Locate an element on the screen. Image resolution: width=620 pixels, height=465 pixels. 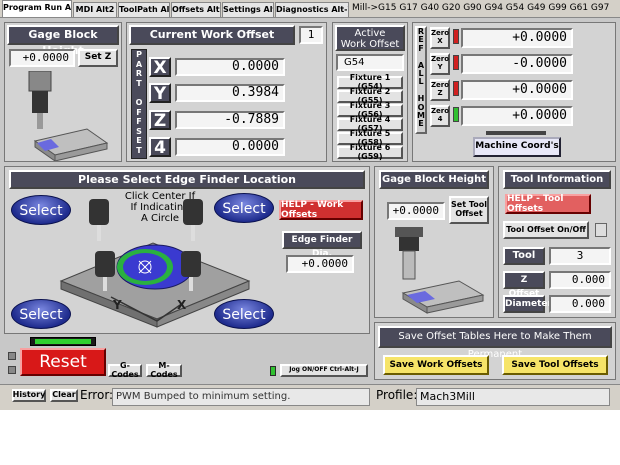
work-offset-4: 0.0000 is located at coordinates (230, 147).